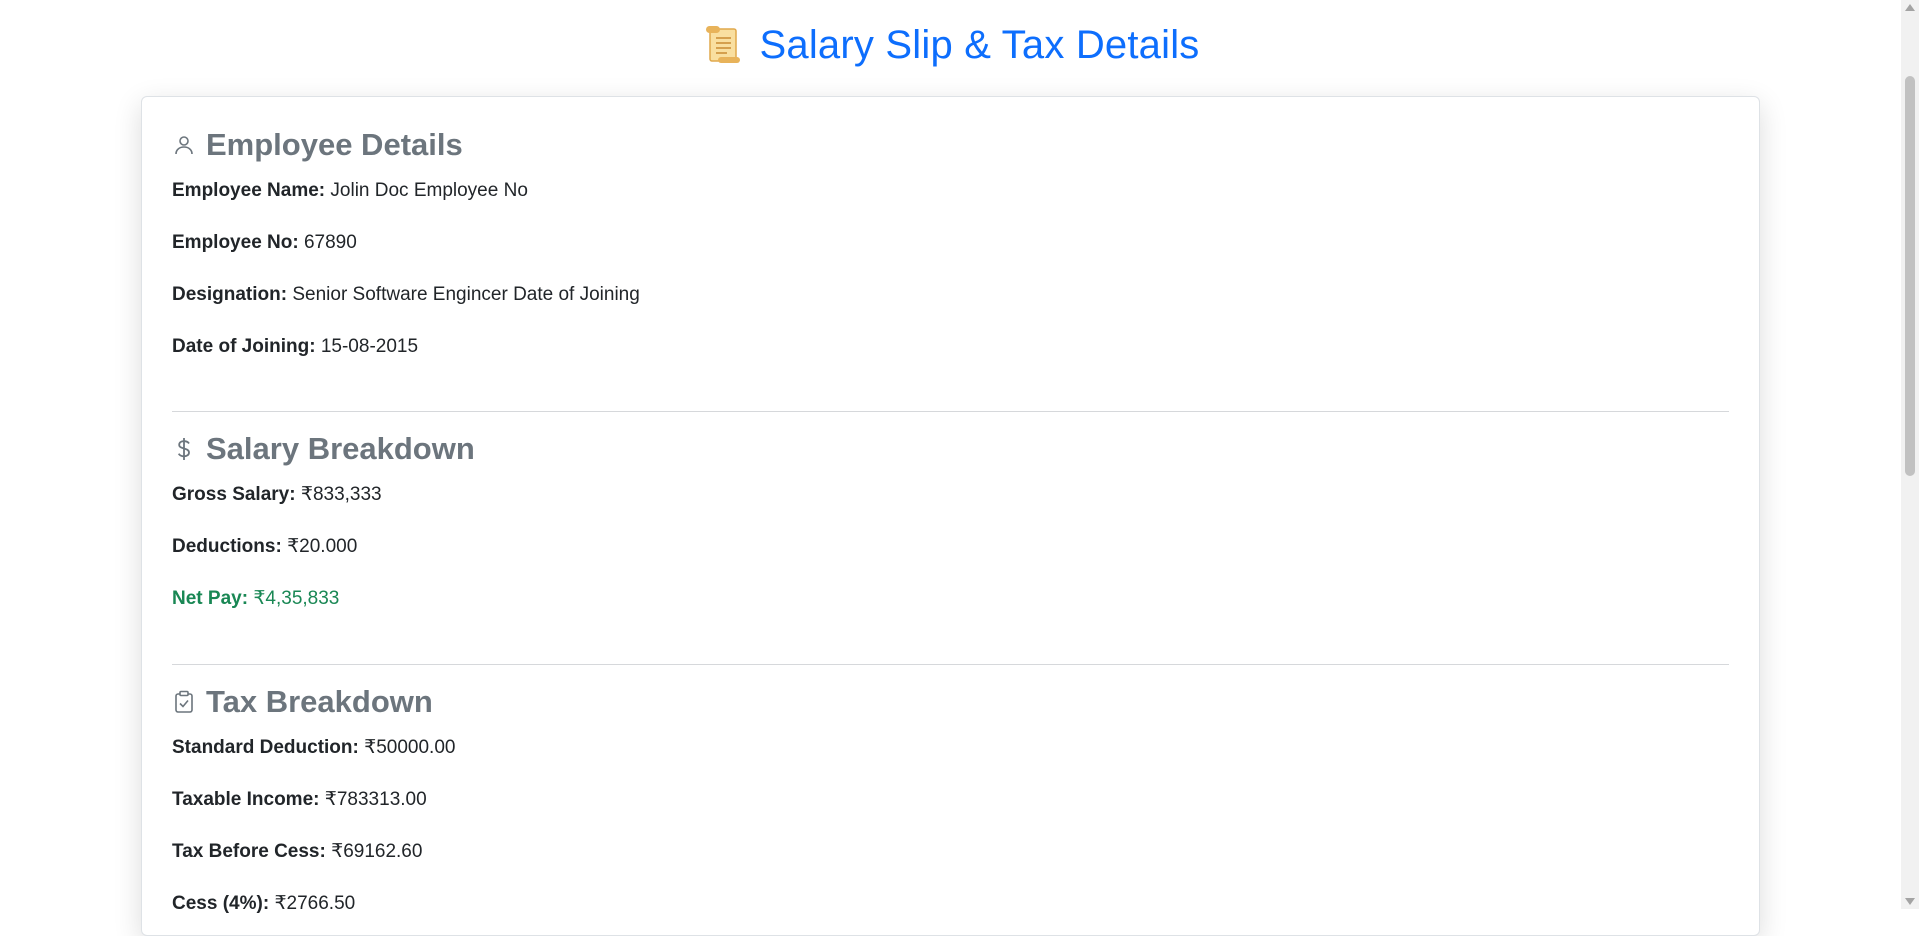 This screenshot has width=1919, height=936. What do you see at coordinates (340, 448) in the screenshot?
I see `salary-breakdown-heading: Salary Breakdown` at bounding box center [340, 448].